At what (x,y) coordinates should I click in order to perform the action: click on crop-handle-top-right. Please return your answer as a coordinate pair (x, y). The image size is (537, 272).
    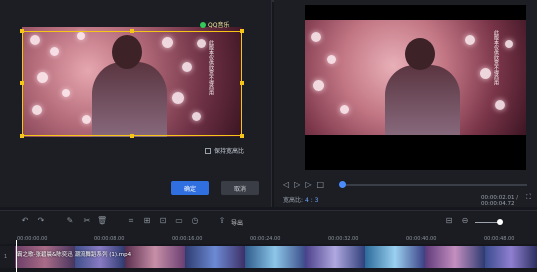
    Looking at the image, I should click on (242, 31).